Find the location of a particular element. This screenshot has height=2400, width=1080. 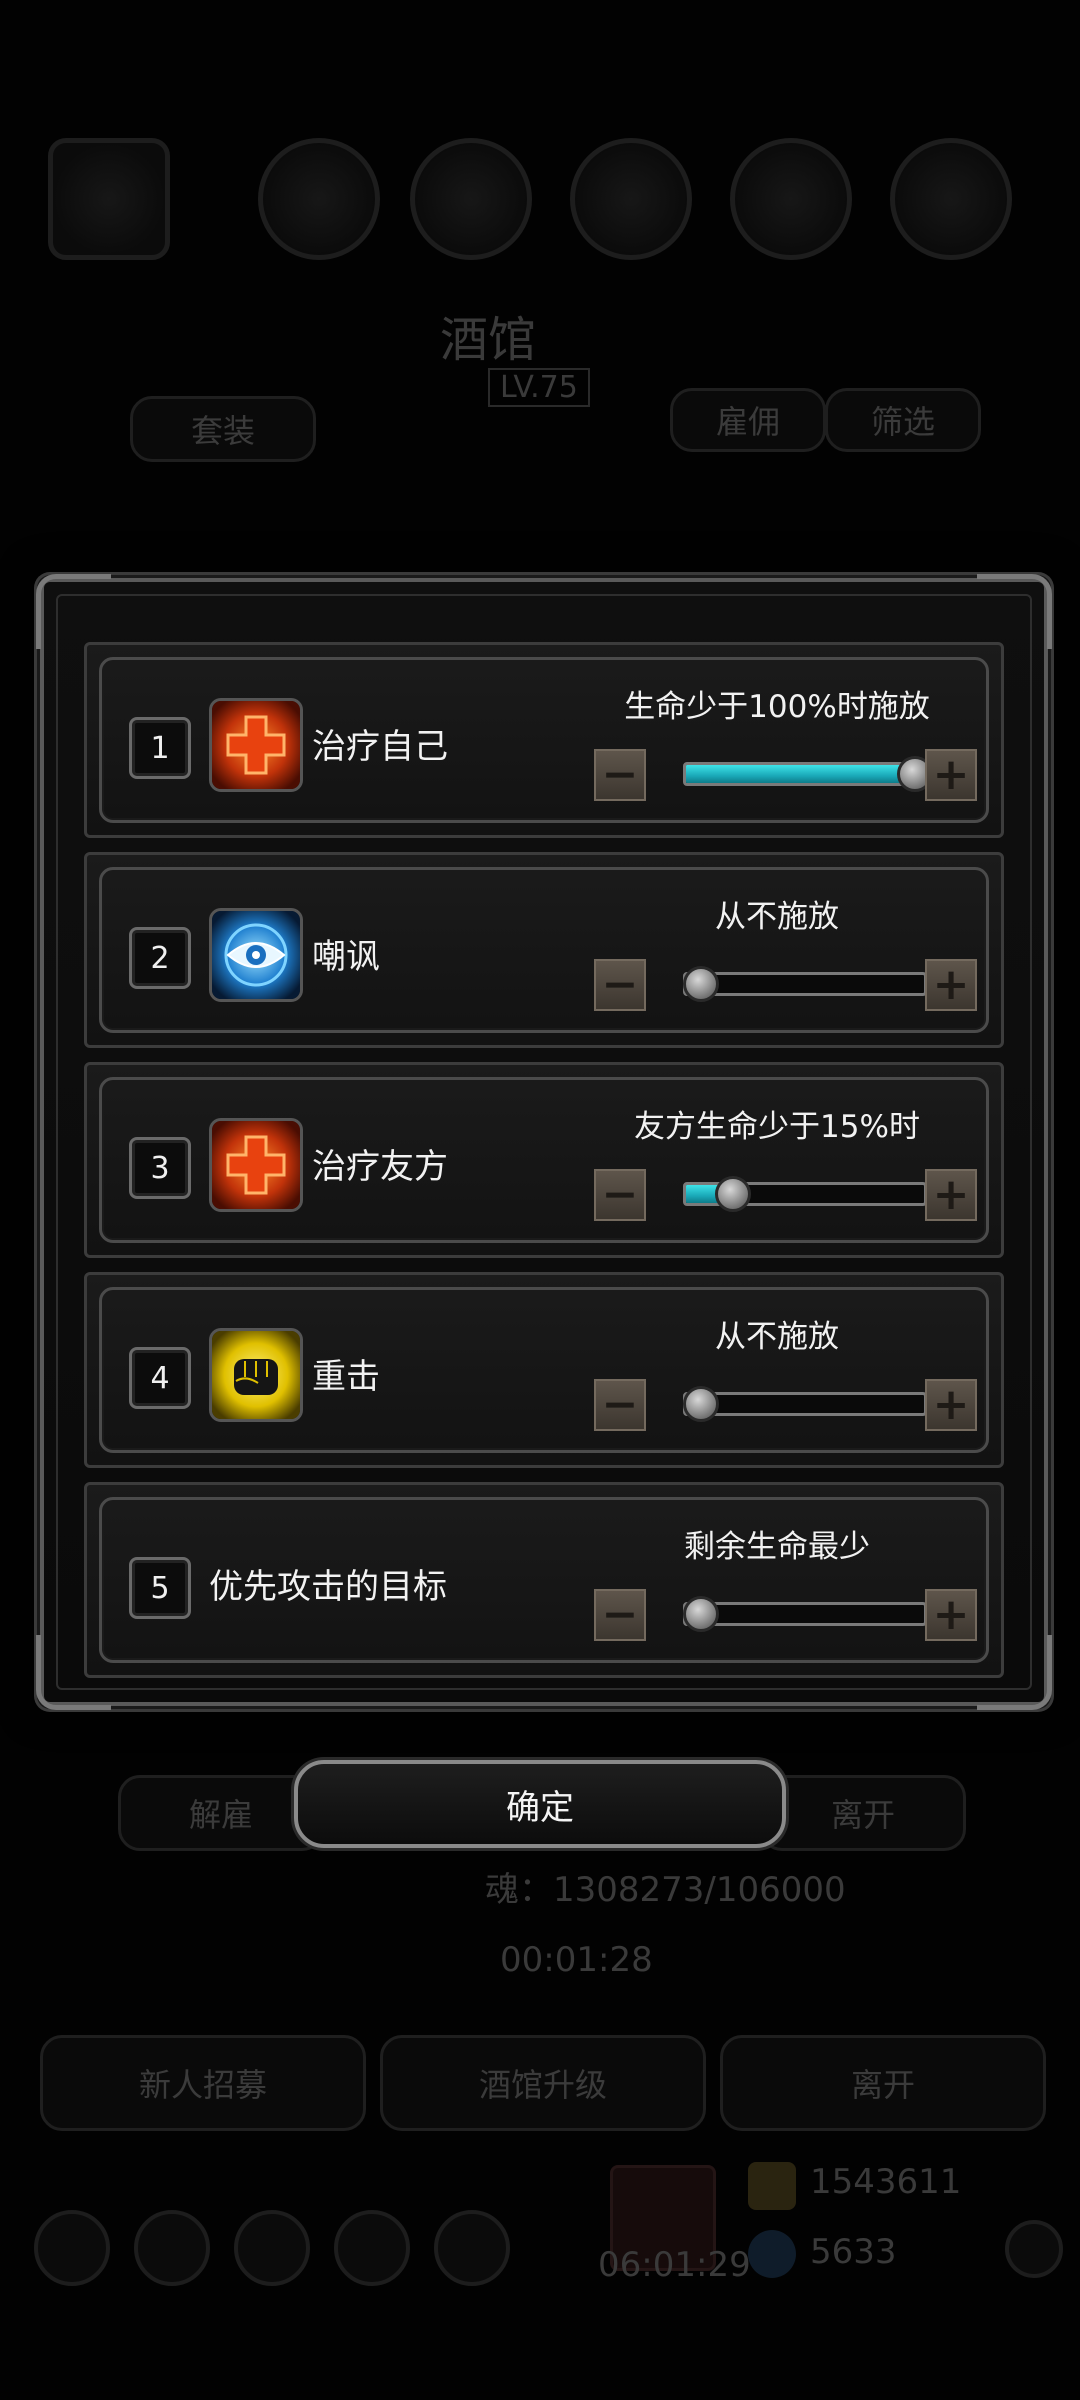

bg-tab-filter: 筛选 is located at coordinates (903, 420).